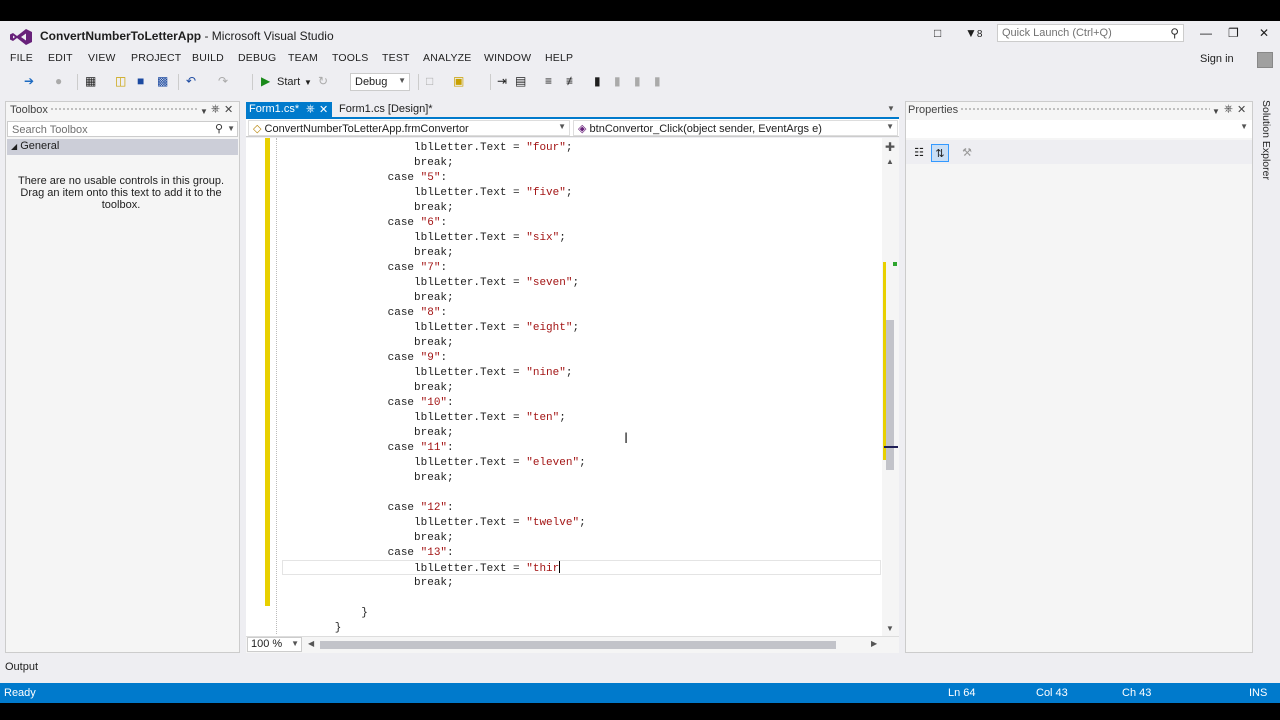  I want to click on code-line: lblLetter.Text = "eight";, so click(430, 328).